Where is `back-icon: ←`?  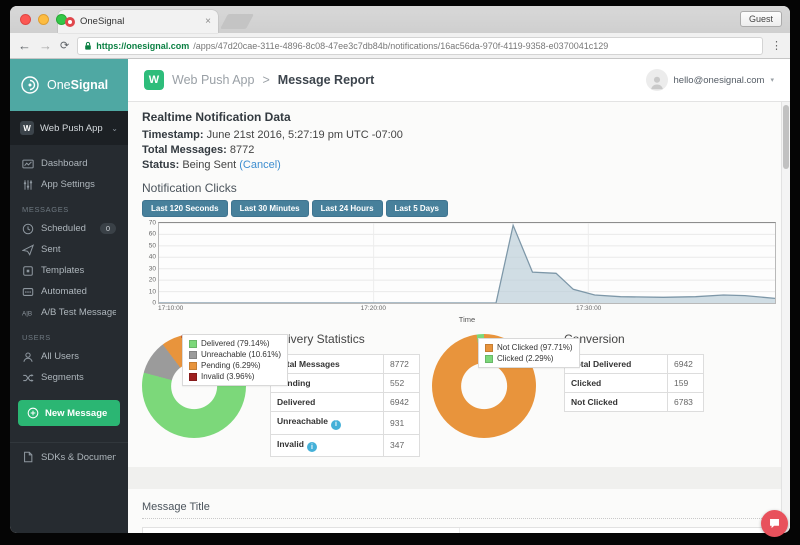
back-icon: ← is located at coordinates (24, 45).